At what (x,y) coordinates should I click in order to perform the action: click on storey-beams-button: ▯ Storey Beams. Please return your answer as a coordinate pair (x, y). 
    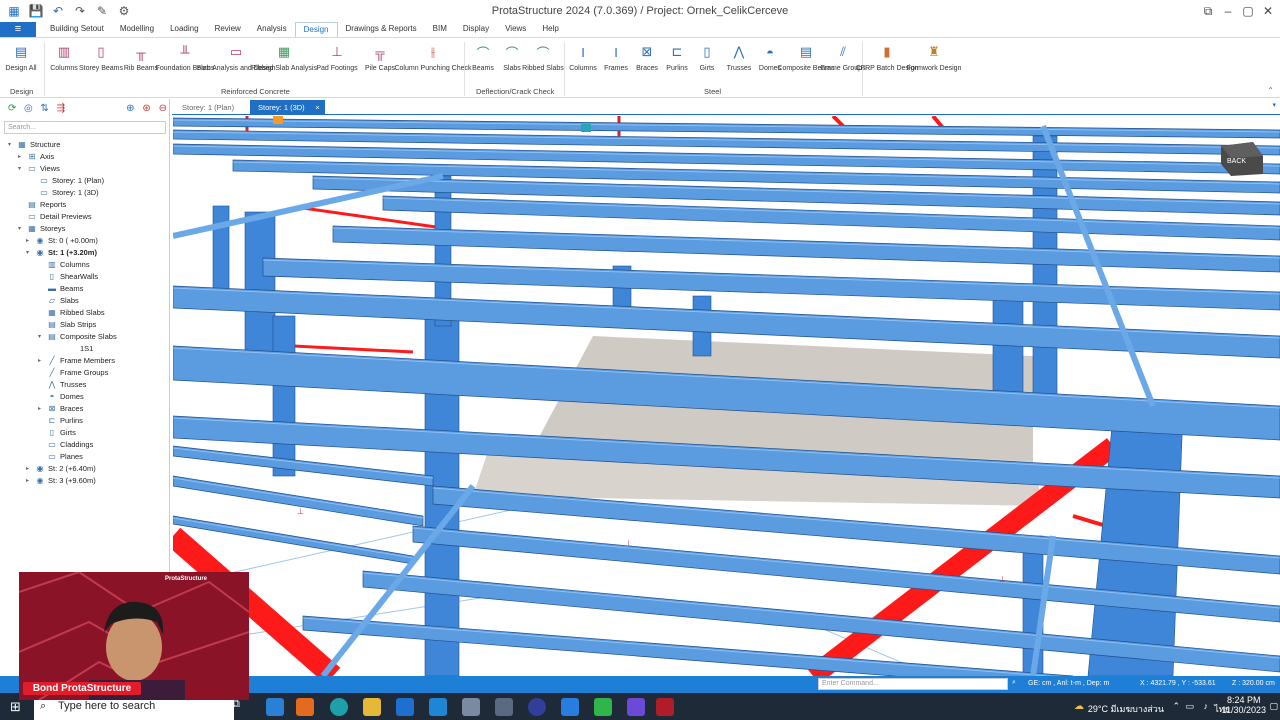
    Looking at the image, I should click on (101, 57).